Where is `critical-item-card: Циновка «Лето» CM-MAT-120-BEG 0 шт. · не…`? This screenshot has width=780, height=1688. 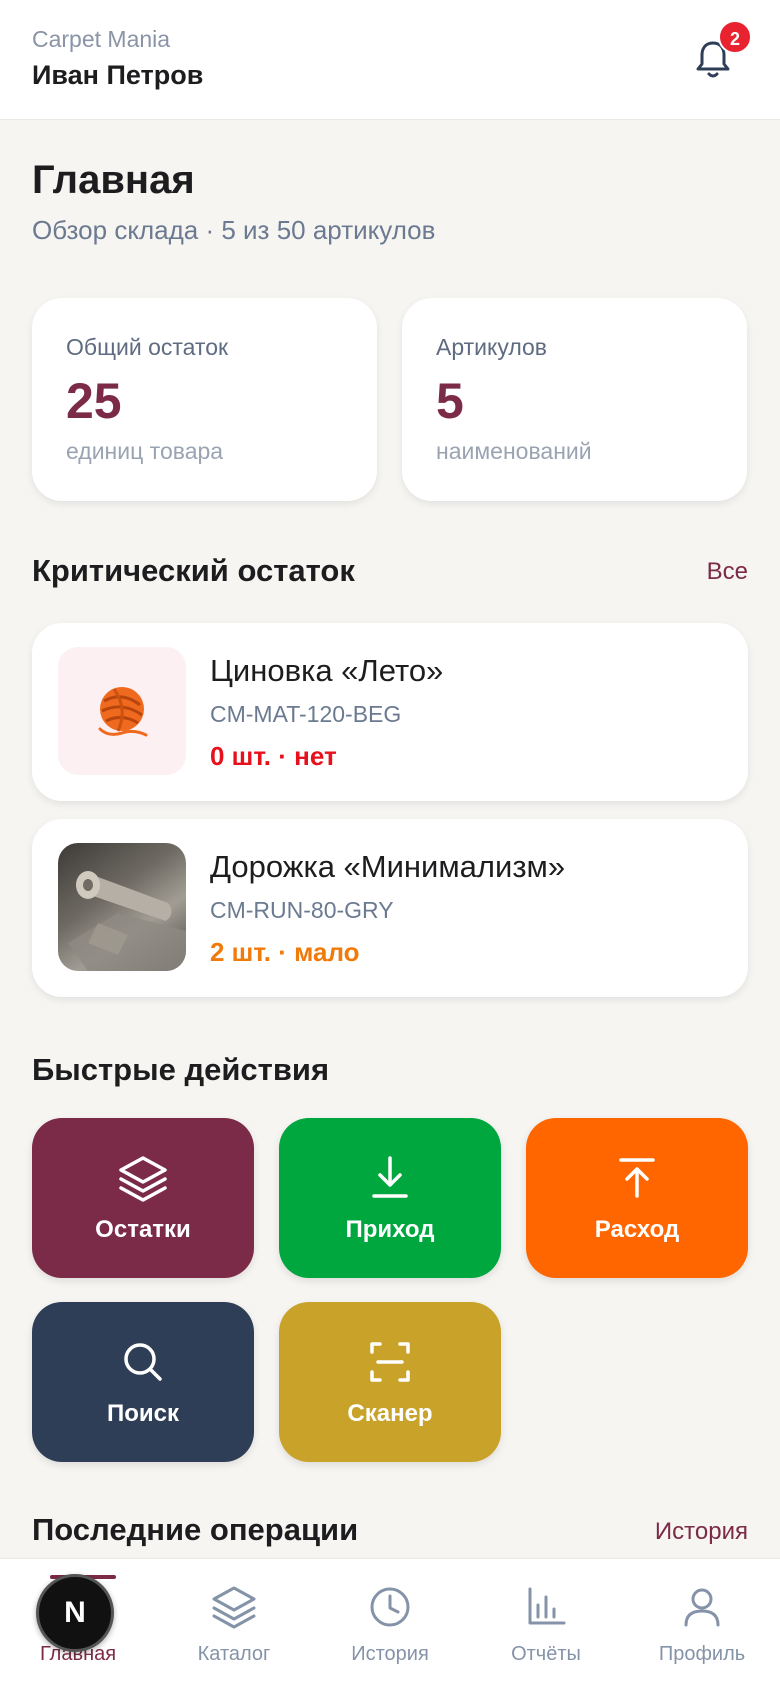 critical-item-card: Циновка «Лето» CM-MAT-120-BEG 0 шт. · не… is located at coordinates (390, 712).